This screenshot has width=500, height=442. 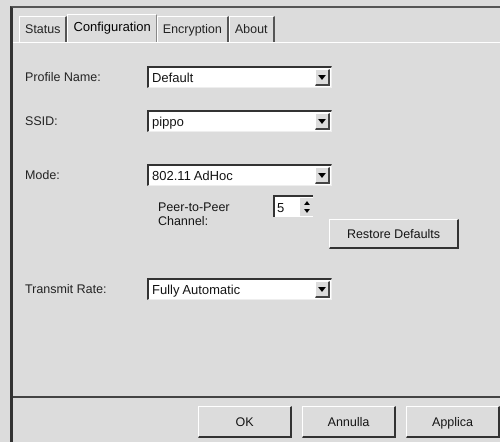 I want to click on field-label: SSID:, so click(x=42, y=121).